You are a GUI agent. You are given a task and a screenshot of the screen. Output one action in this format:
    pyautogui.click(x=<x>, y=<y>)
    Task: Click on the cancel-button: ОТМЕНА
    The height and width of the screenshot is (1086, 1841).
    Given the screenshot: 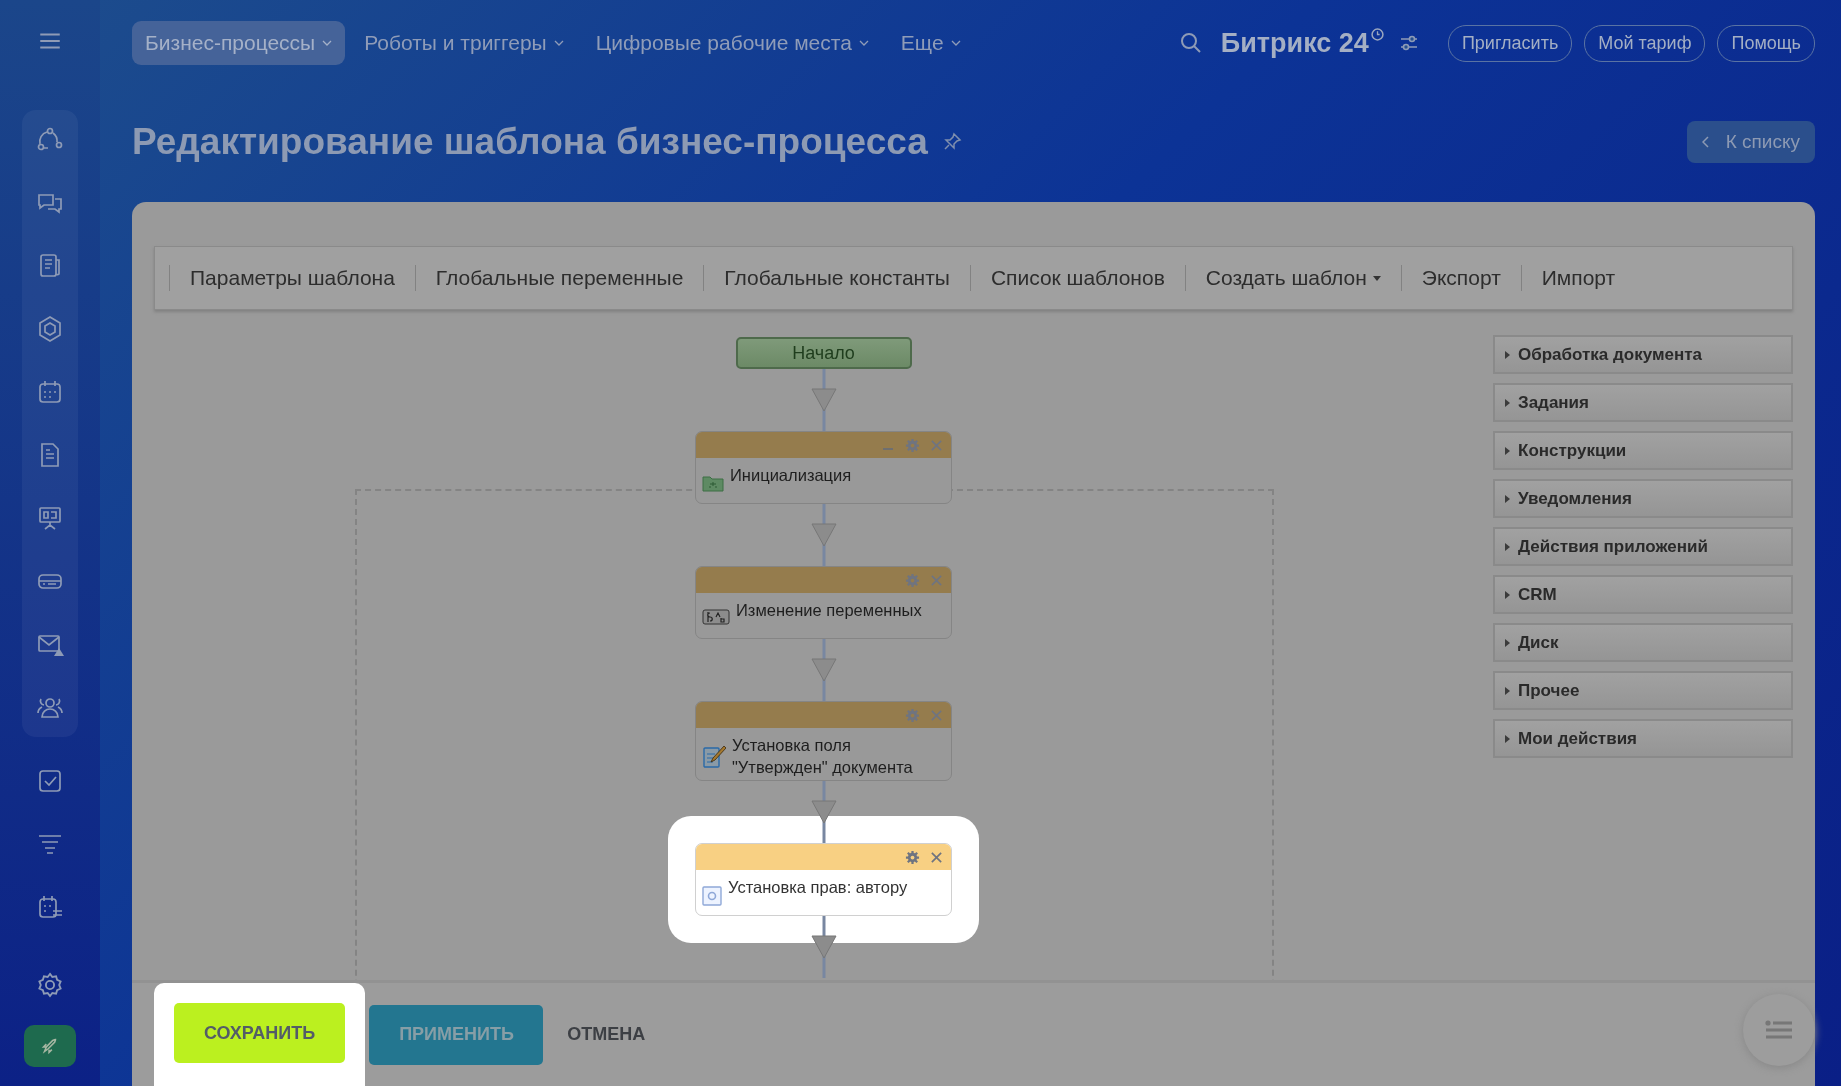 What is the action you would take?
    pyautogui.click(x=606, y=1034)
    